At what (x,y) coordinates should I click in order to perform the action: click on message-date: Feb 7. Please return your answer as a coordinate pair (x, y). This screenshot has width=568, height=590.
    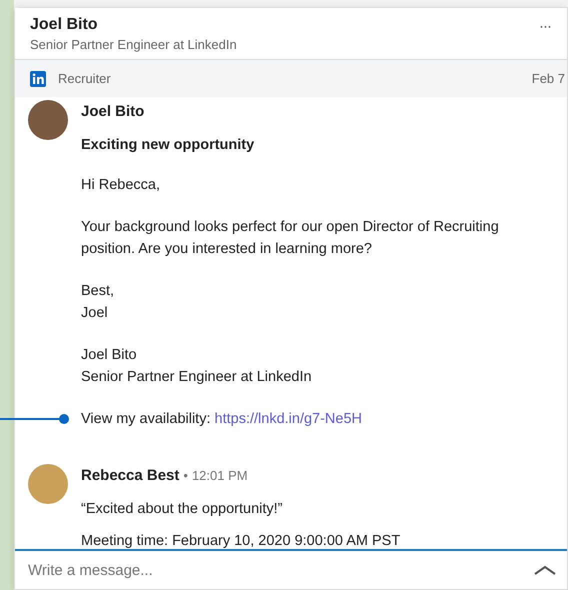
    Looking at the image, I should click on (548, 78).